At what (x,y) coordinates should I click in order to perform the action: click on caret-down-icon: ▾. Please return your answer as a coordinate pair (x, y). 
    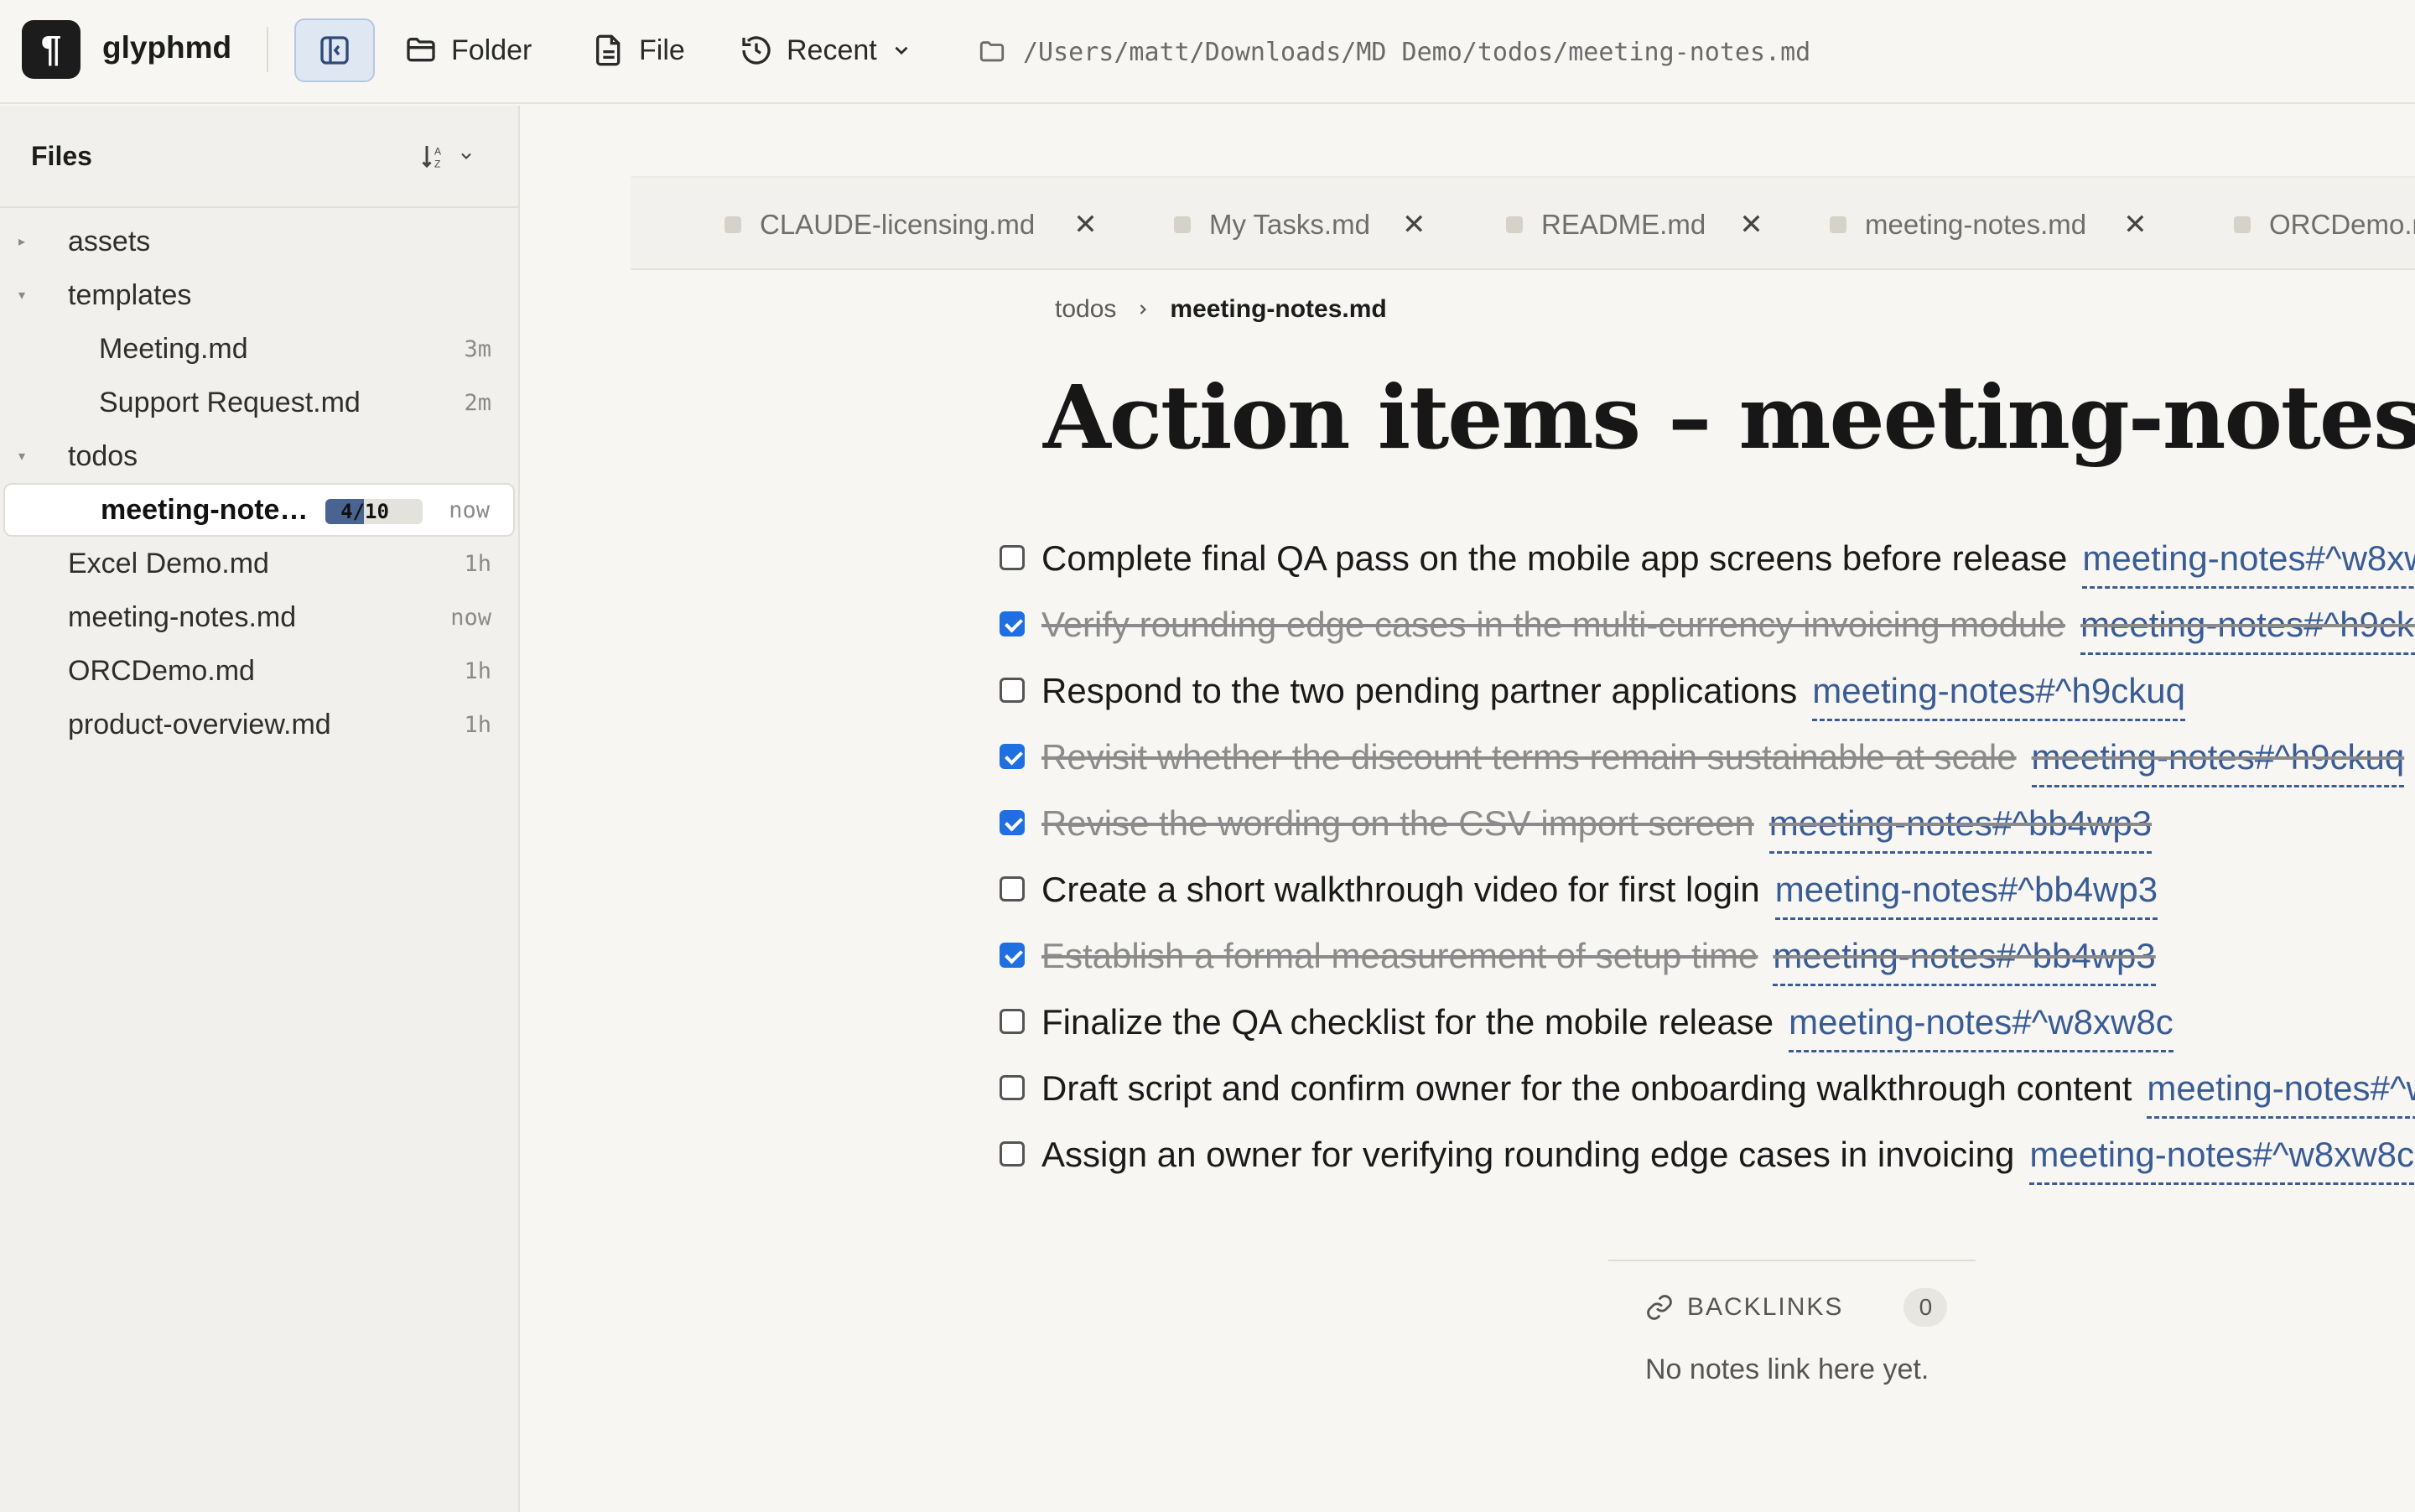
    Looking at the image, I should click on (22, 295).